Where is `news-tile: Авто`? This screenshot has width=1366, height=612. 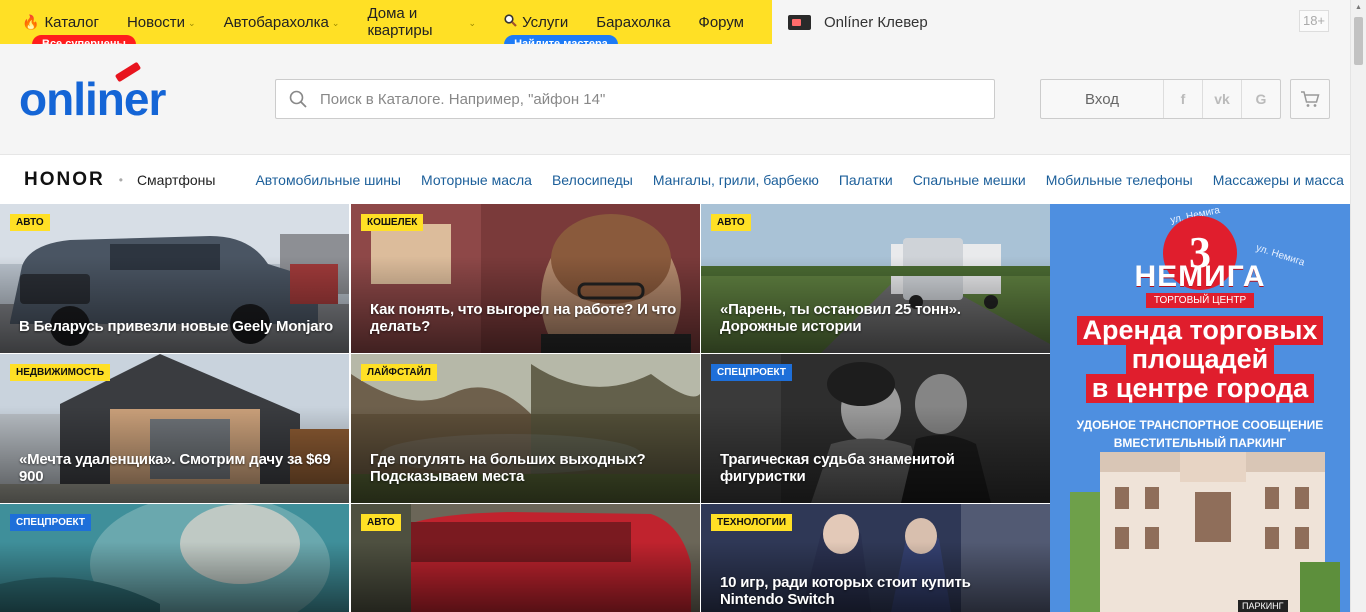 news-tile: Авто is located at coordinates (525, 558).